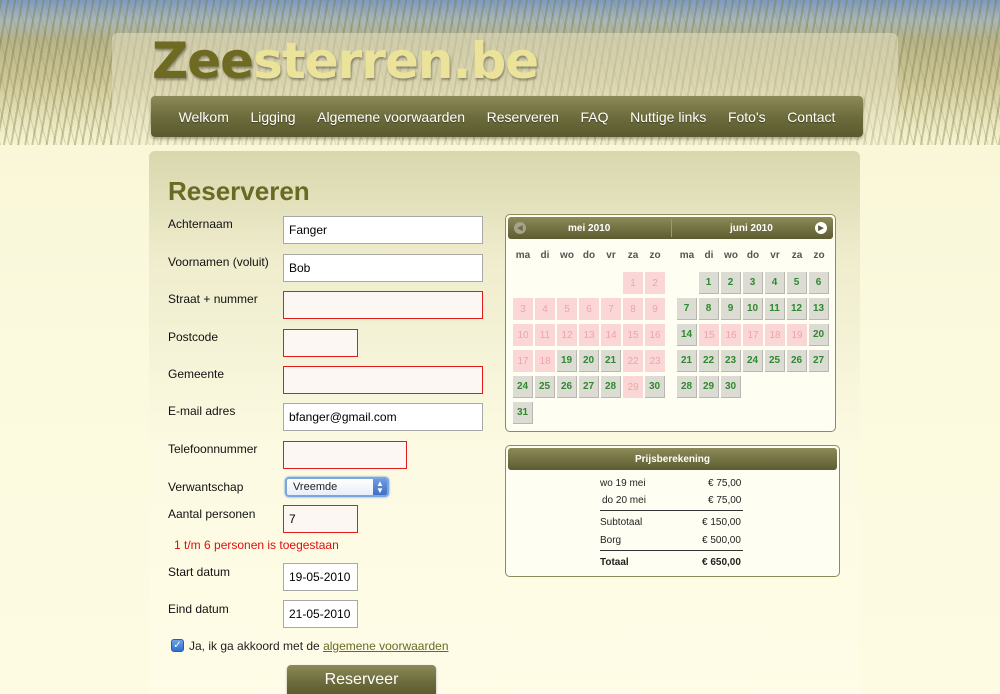 Image resolution: width=1000 pixels, height=694 pixels. Describe the element at coordinates (655, 387) in the screenshot. I see `calendar-day-mei-30: 30` at that location.